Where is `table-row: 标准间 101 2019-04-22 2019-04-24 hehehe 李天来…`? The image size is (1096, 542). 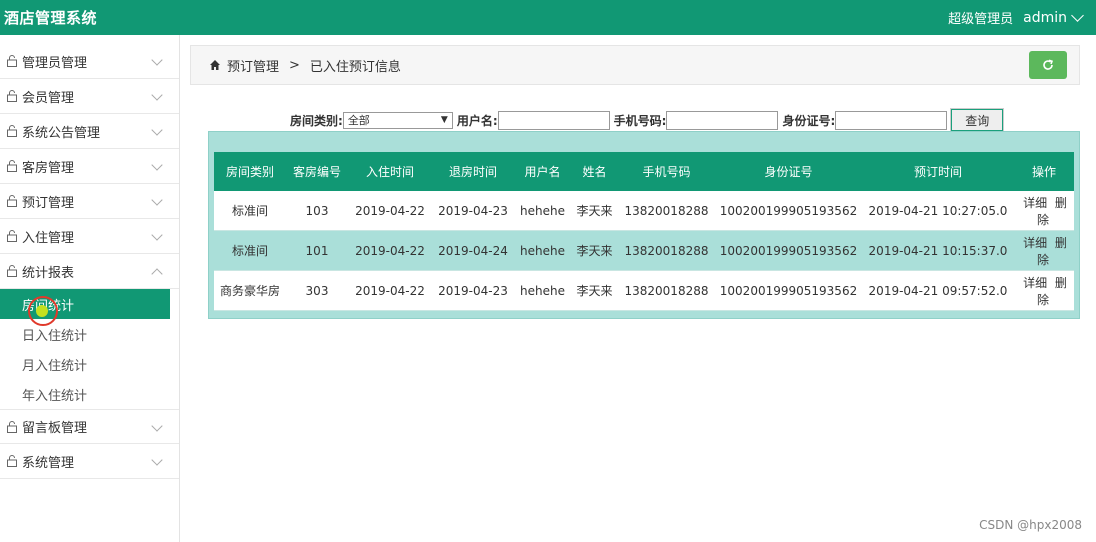 table-row: 标准间 101 2019-04-22 2019-04-24 hehehe 李天来… is located at coordinates (644, 250).